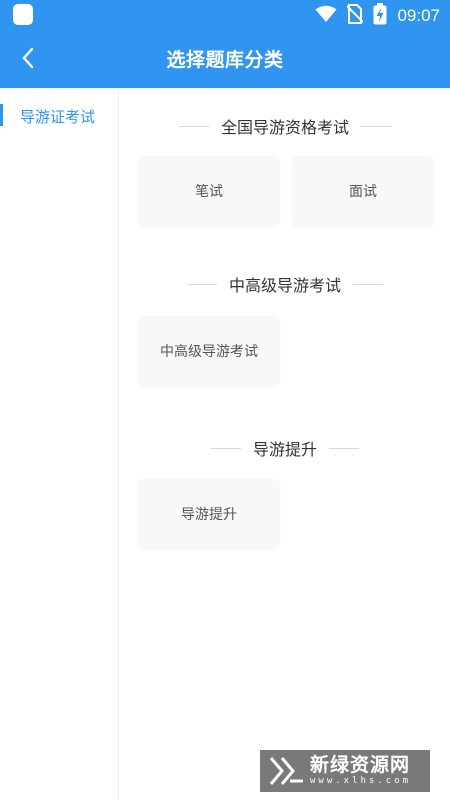  I want to click on status-bar: 09:07, so click(225, 16).